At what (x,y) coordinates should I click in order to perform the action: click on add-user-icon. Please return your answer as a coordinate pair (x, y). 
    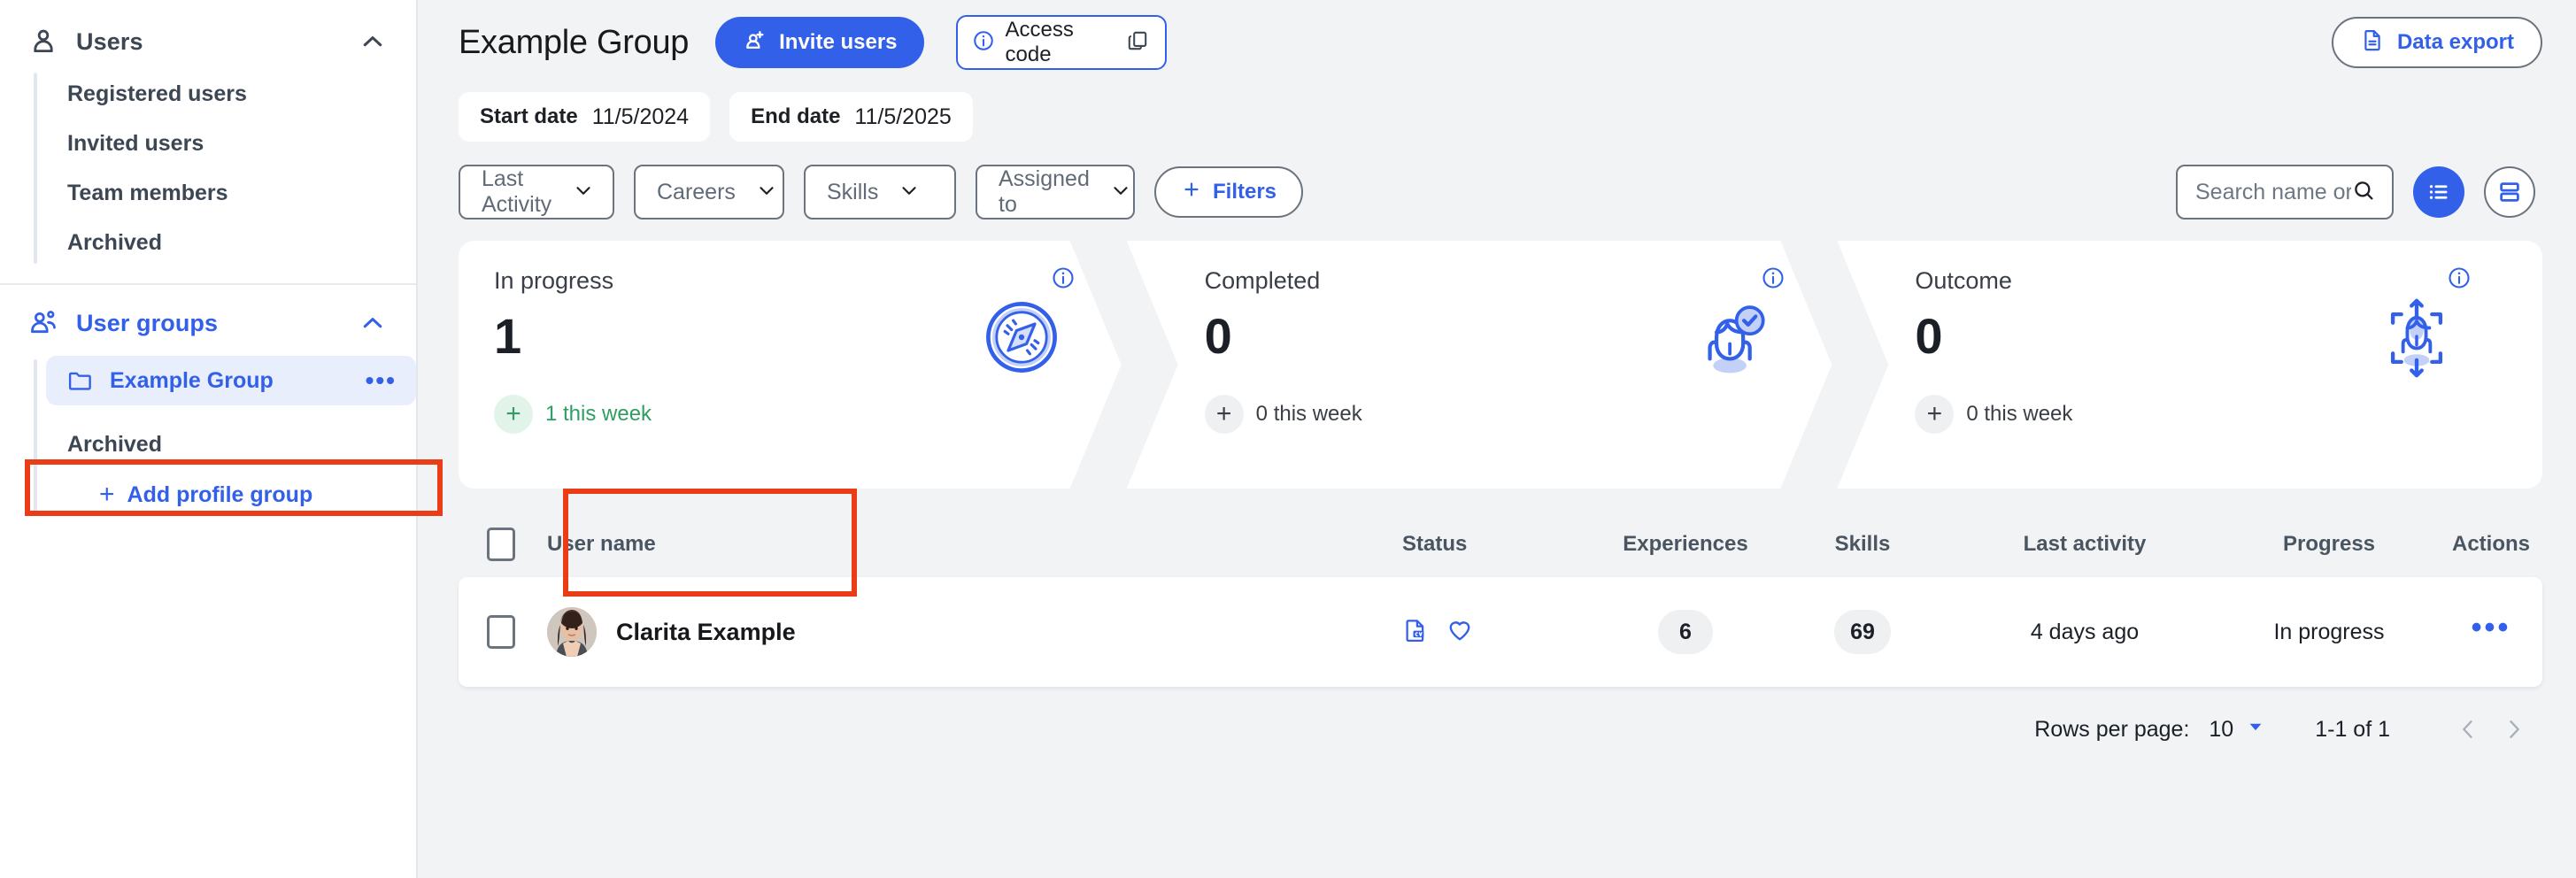
    Looking at the image, I should click on (754, 42).